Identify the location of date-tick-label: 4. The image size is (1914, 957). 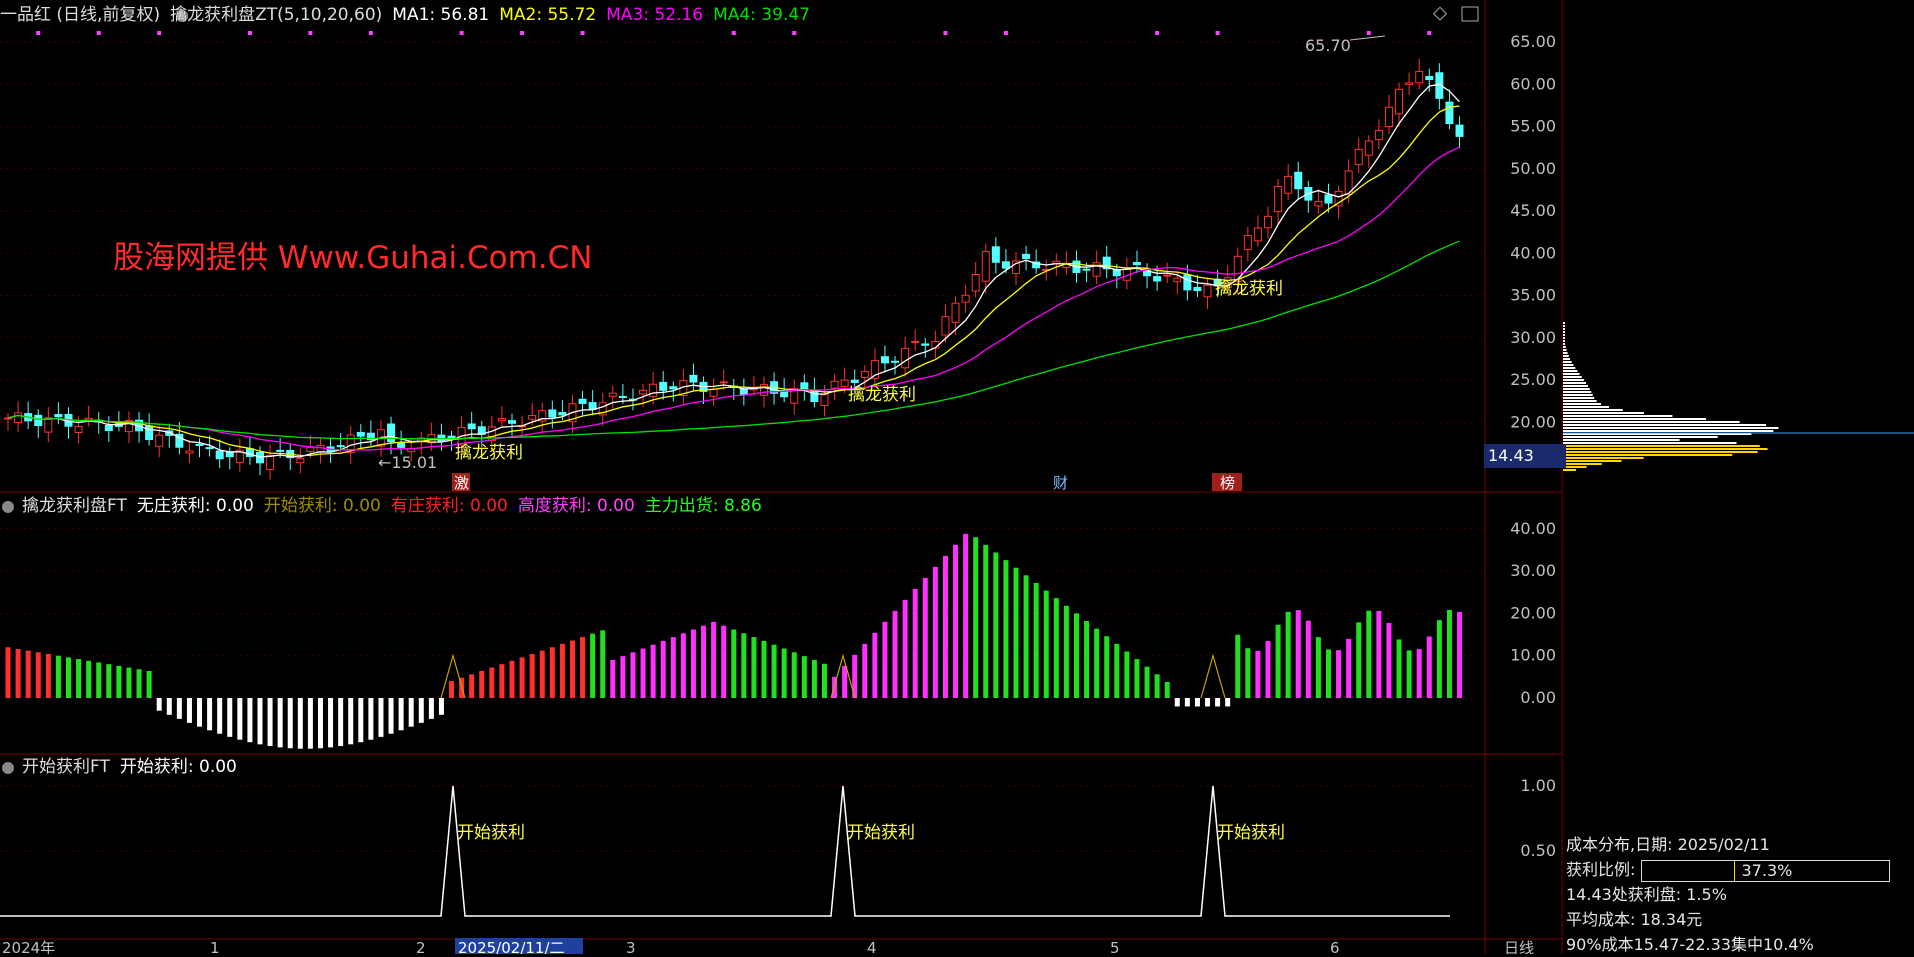
(872, 946).